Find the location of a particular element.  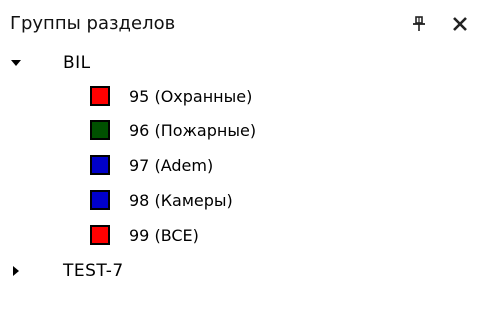

triangle-down-icon is located at coordinates (16, 63).